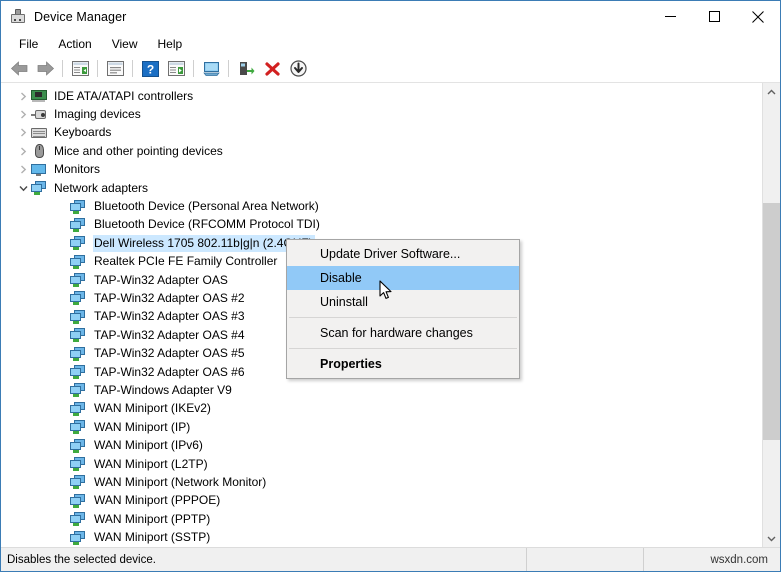  Describe the element at coordinates (381, 206) in the screenshot. I see `tree-item: Bluetooth Device (Personal Area Network)` at that location.